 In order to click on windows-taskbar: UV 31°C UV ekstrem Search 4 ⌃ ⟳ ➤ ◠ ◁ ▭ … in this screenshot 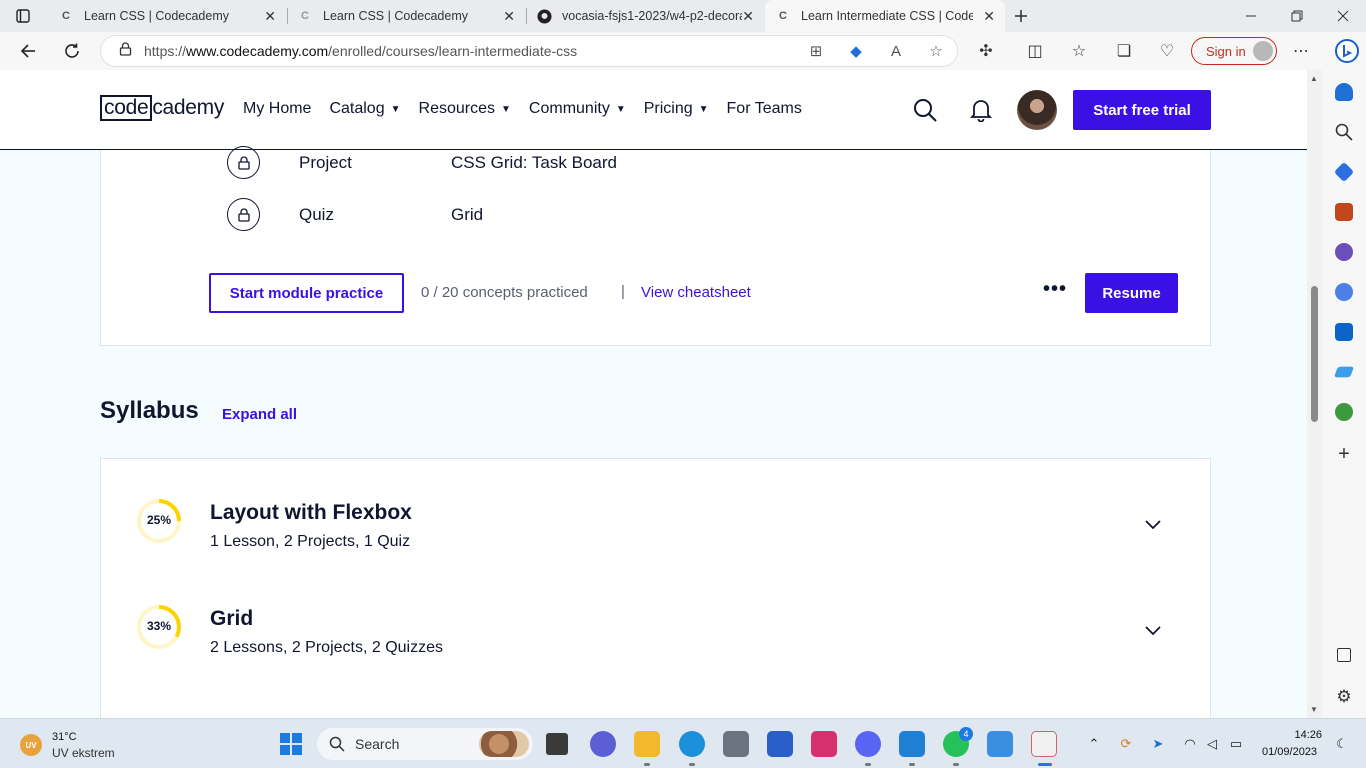, I will do `click(683, 743)`.